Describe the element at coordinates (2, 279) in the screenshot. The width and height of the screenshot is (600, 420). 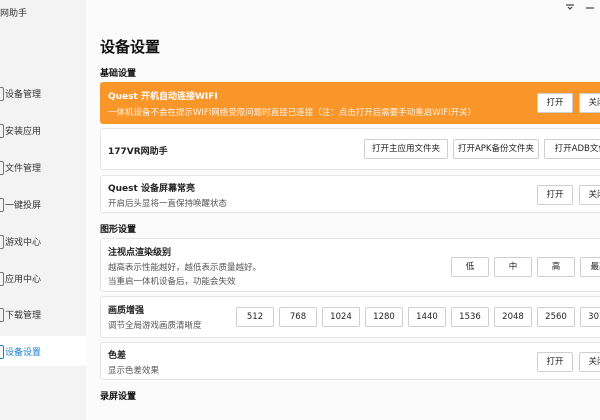
I see `app-icon` at that location.